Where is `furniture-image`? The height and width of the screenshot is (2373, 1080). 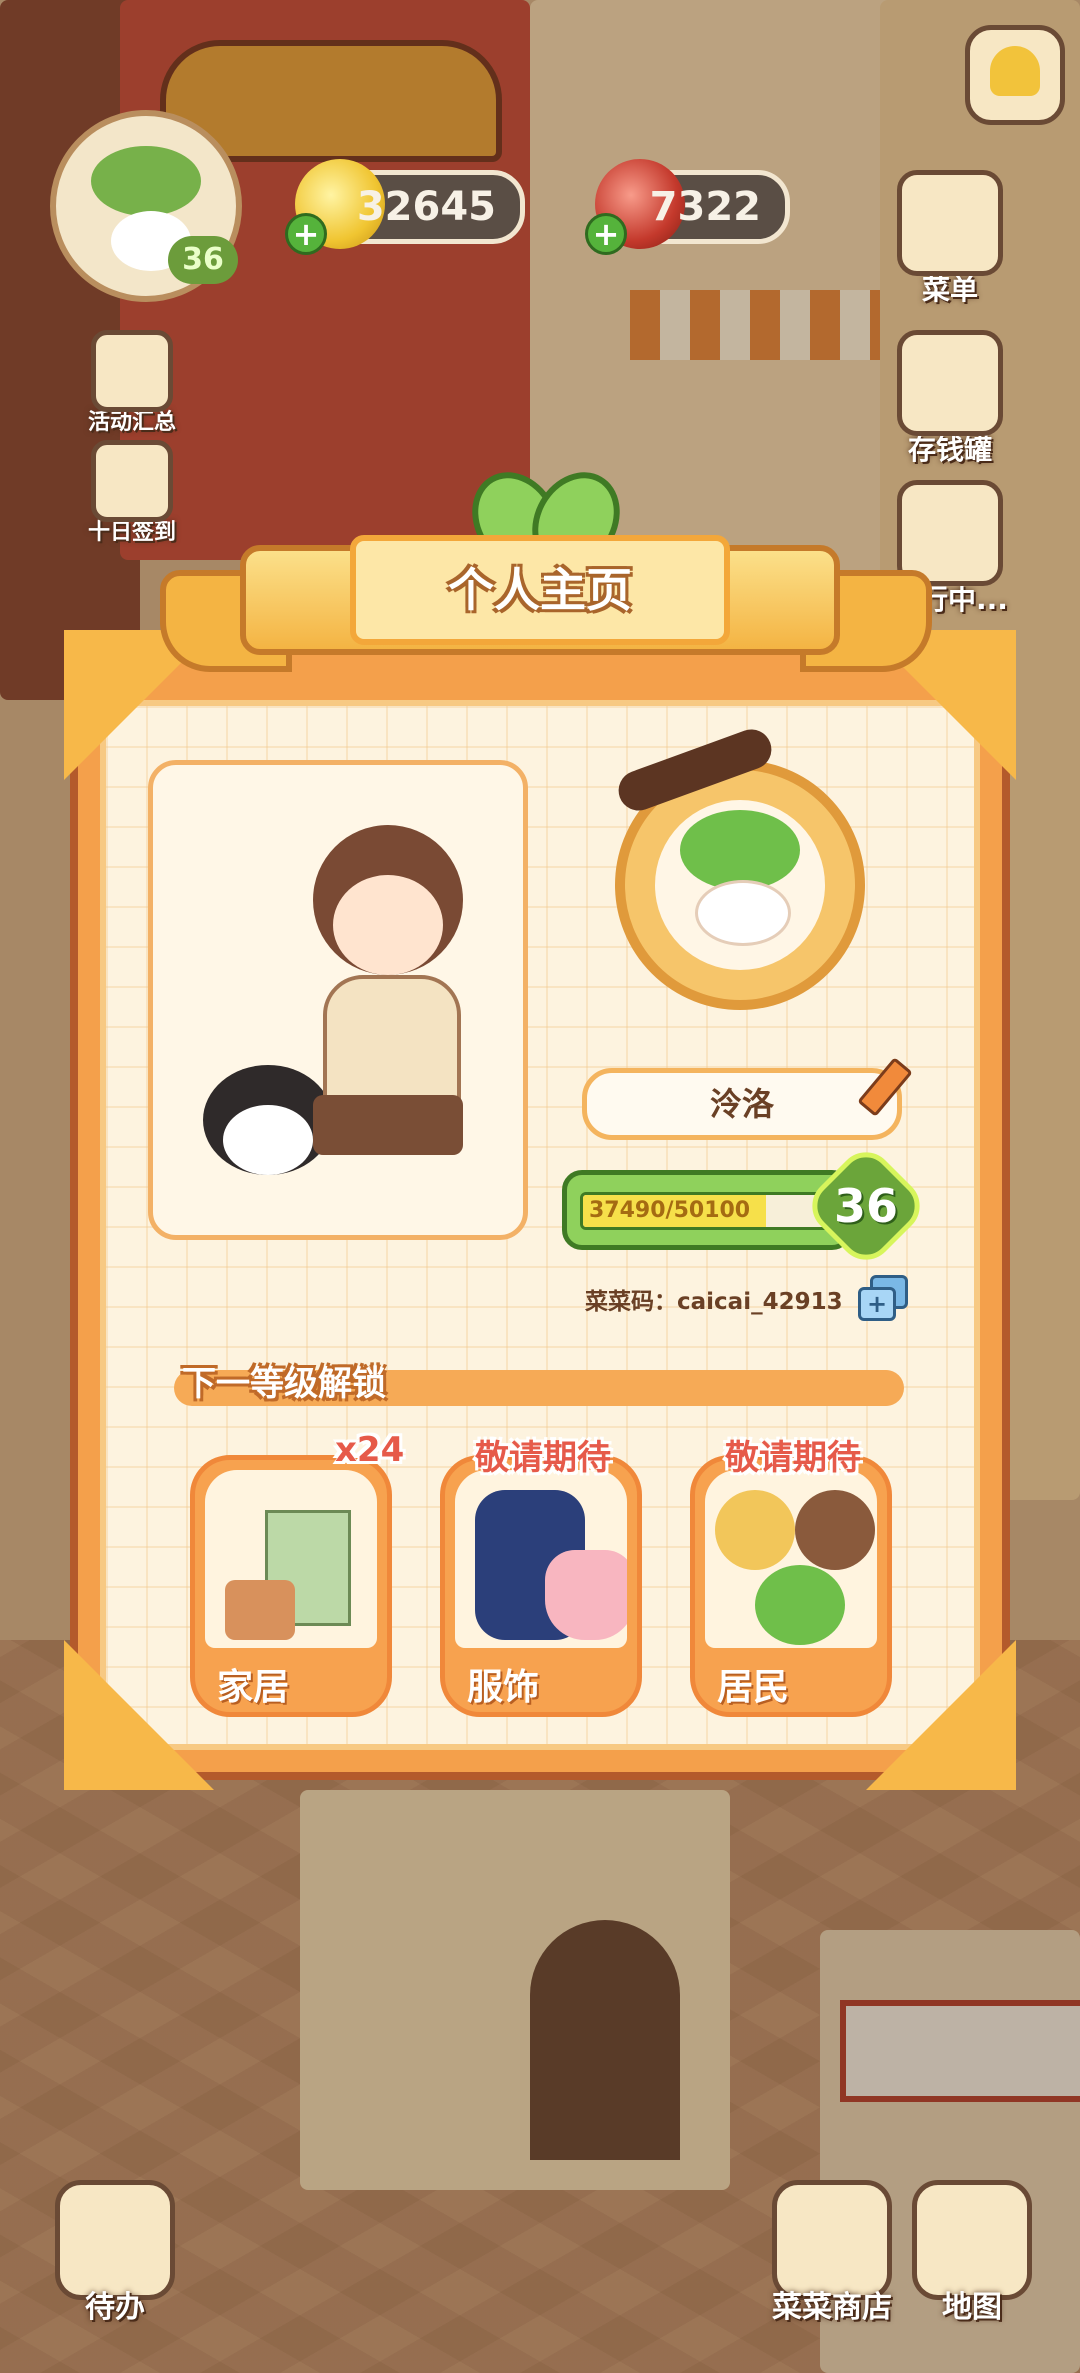 furniture-image is located at coordinates (291, 1559).